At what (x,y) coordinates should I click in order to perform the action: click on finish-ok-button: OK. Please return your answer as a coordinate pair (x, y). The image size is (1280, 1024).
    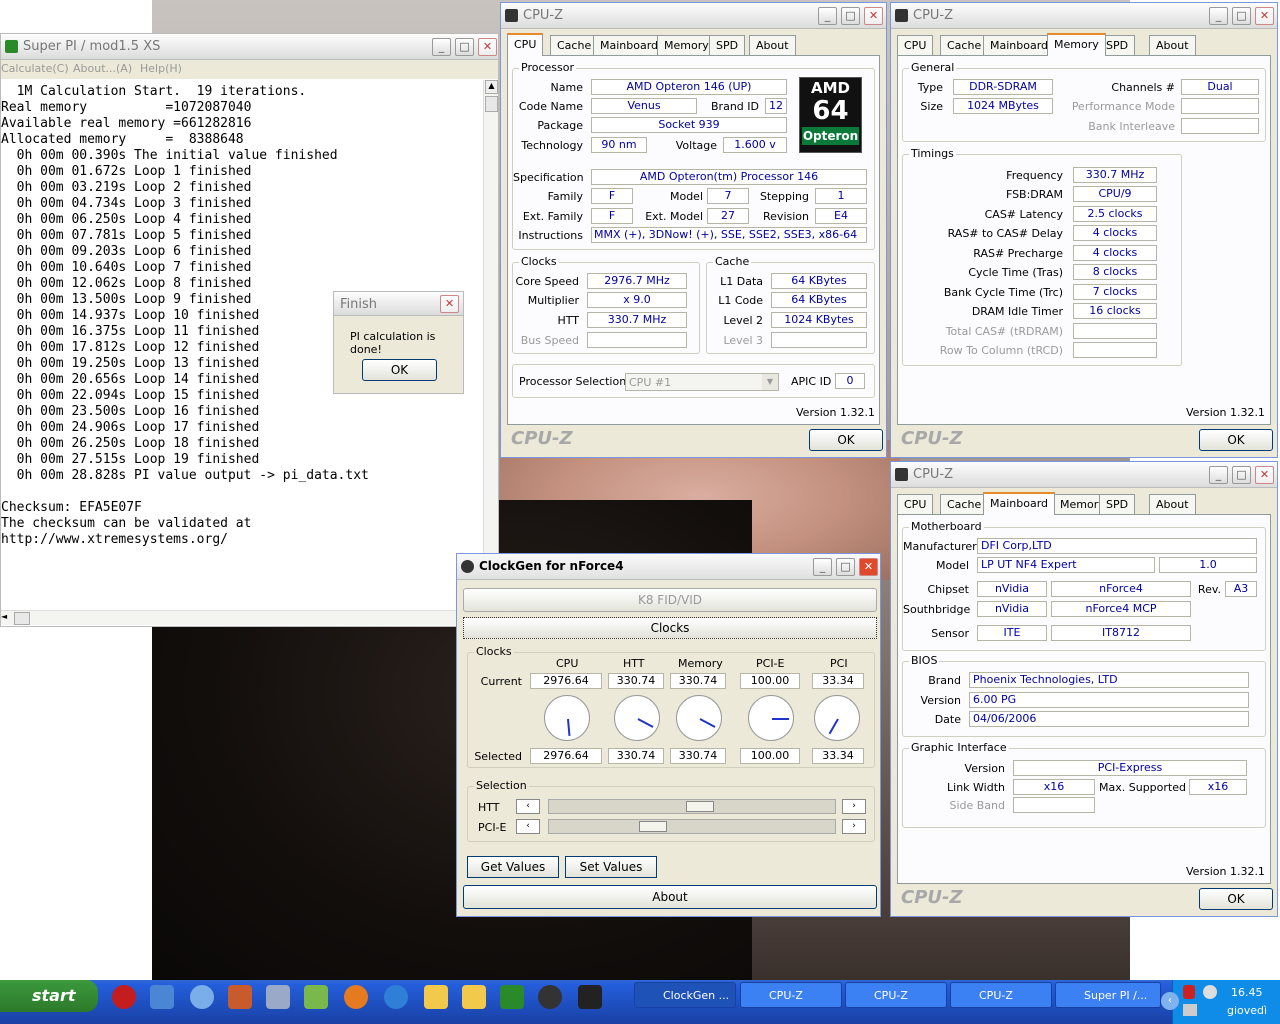
    Looking at the image, I should click on (399, 370).